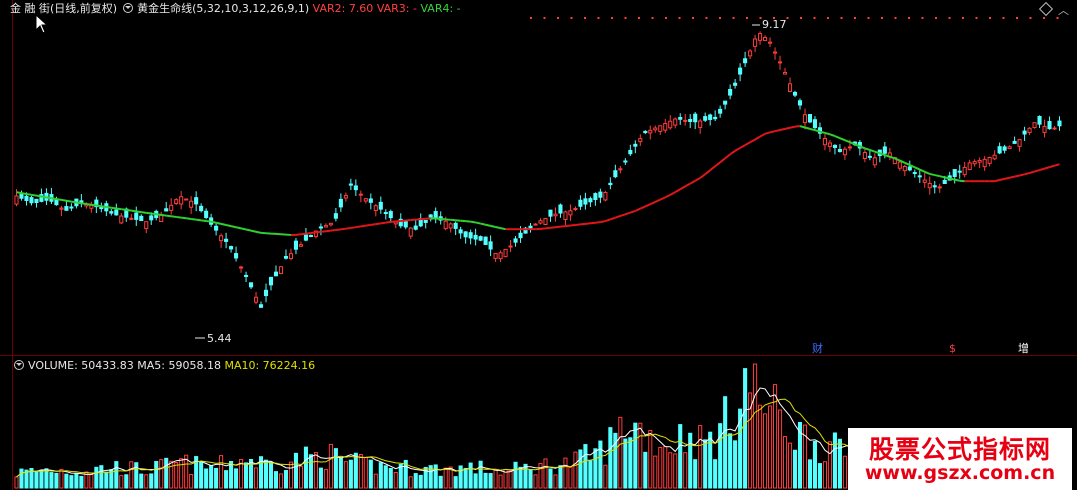  I want to click on chevron-up-icon: ︿, so click(1063, 10).